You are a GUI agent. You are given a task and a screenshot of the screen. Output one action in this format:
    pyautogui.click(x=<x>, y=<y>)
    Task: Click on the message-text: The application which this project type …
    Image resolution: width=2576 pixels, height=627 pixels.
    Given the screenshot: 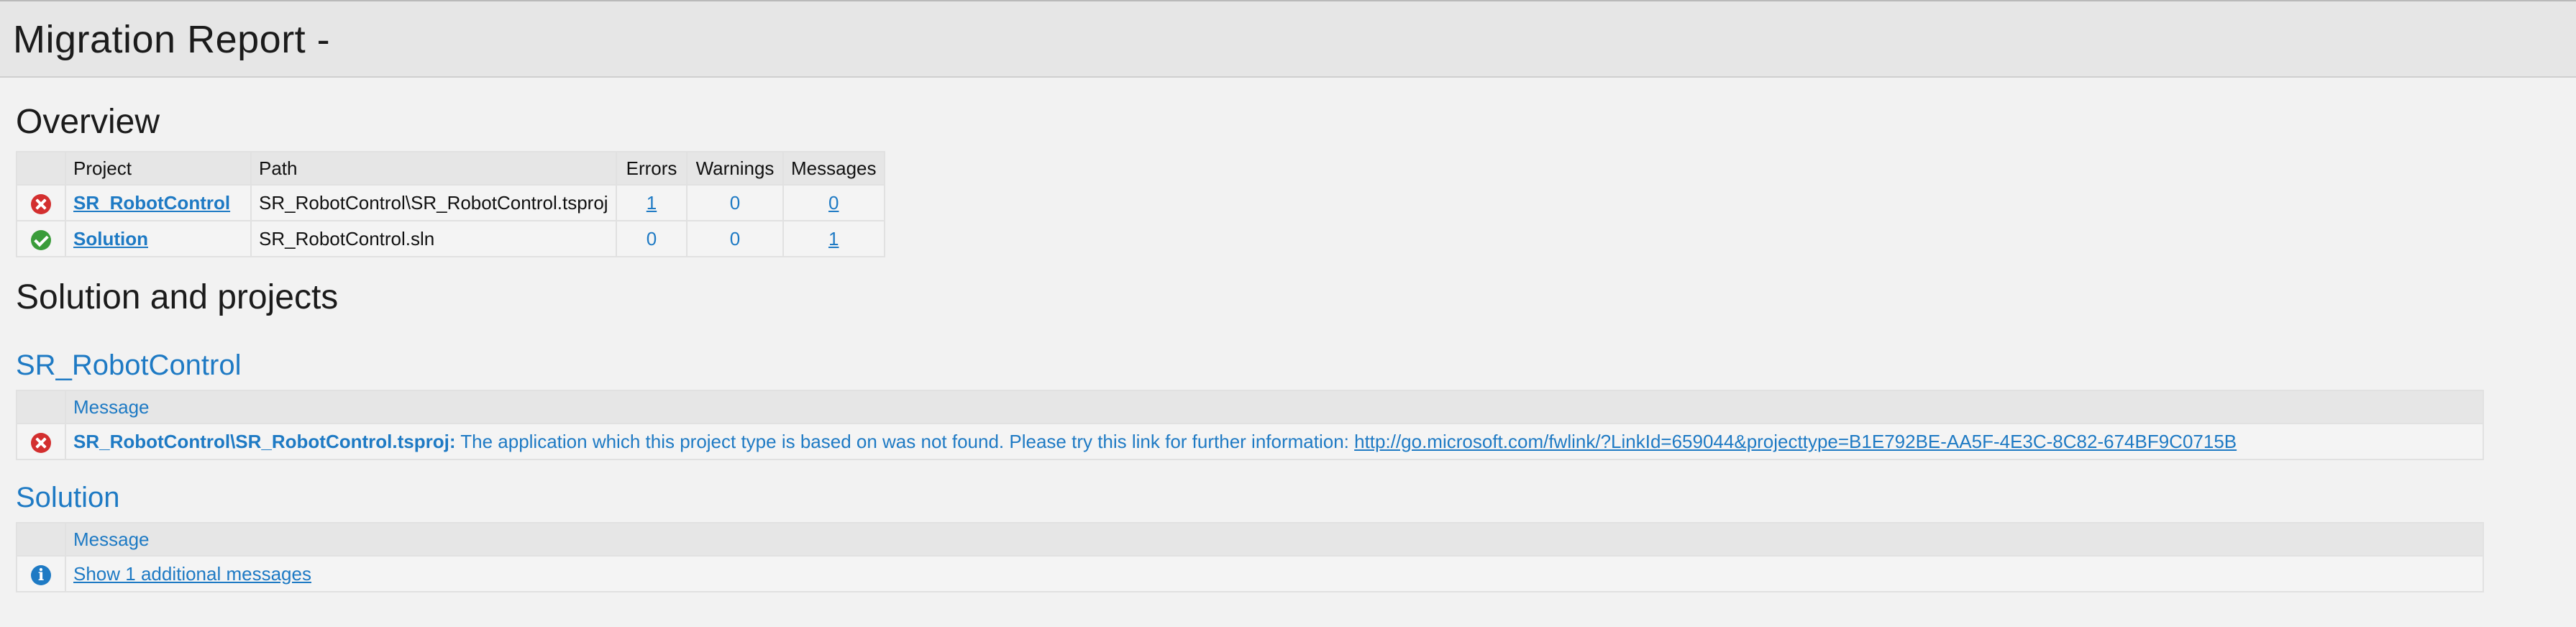 What is the action you would take?
    pyautogui.click(x=905, y=441)
    